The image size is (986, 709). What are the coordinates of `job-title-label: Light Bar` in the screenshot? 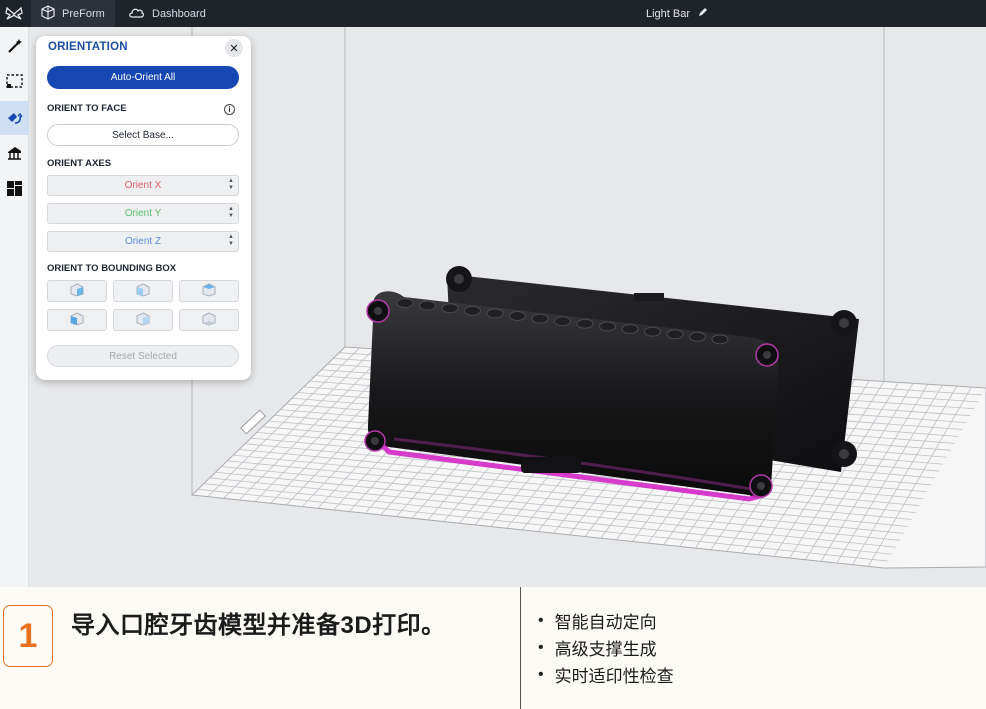 It's located at (668, 13).